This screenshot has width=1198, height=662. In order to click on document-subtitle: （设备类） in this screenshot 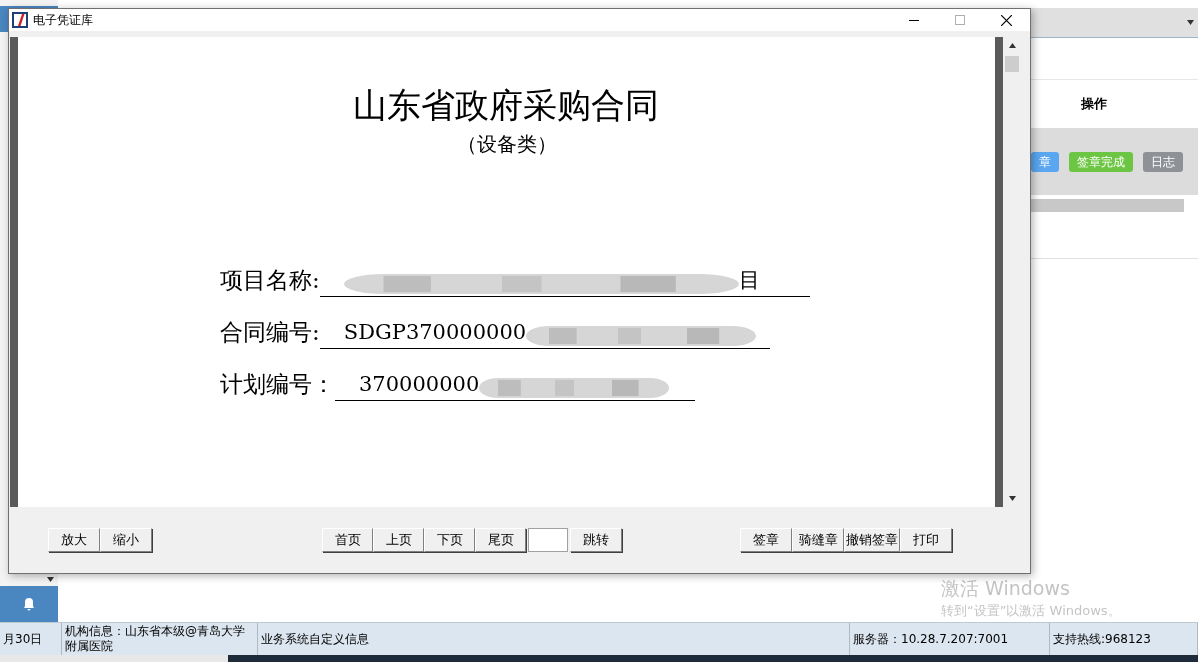, I will do `click(506, 144)`.